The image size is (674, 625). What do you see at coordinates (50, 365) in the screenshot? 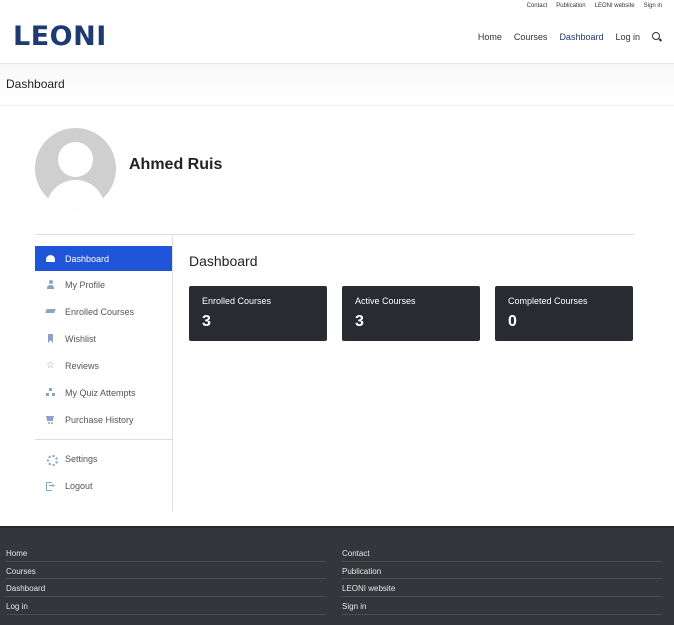
I see `star-icon: ☆` at bounding box center [50, 365].